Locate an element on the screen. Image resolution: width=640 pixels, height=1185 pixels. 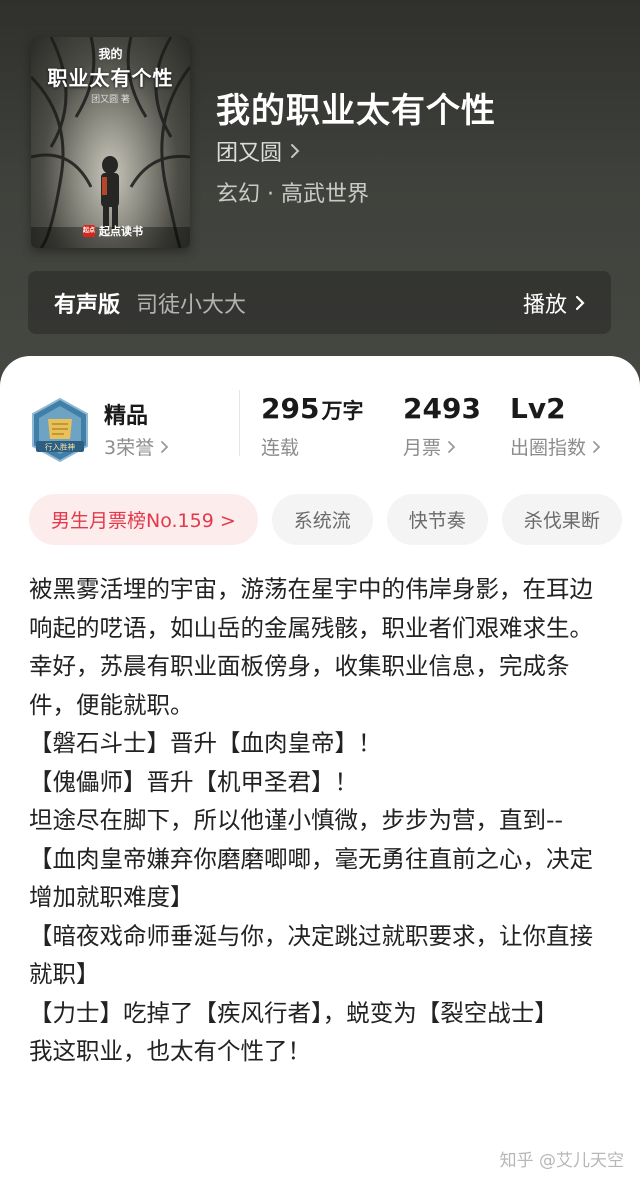
description-paragraph: 【血肉皇帝嫌弃你磨磨唧唧，毫无勇往直前之心，决定增加就职难度】 is located at coordinates (311, 878).